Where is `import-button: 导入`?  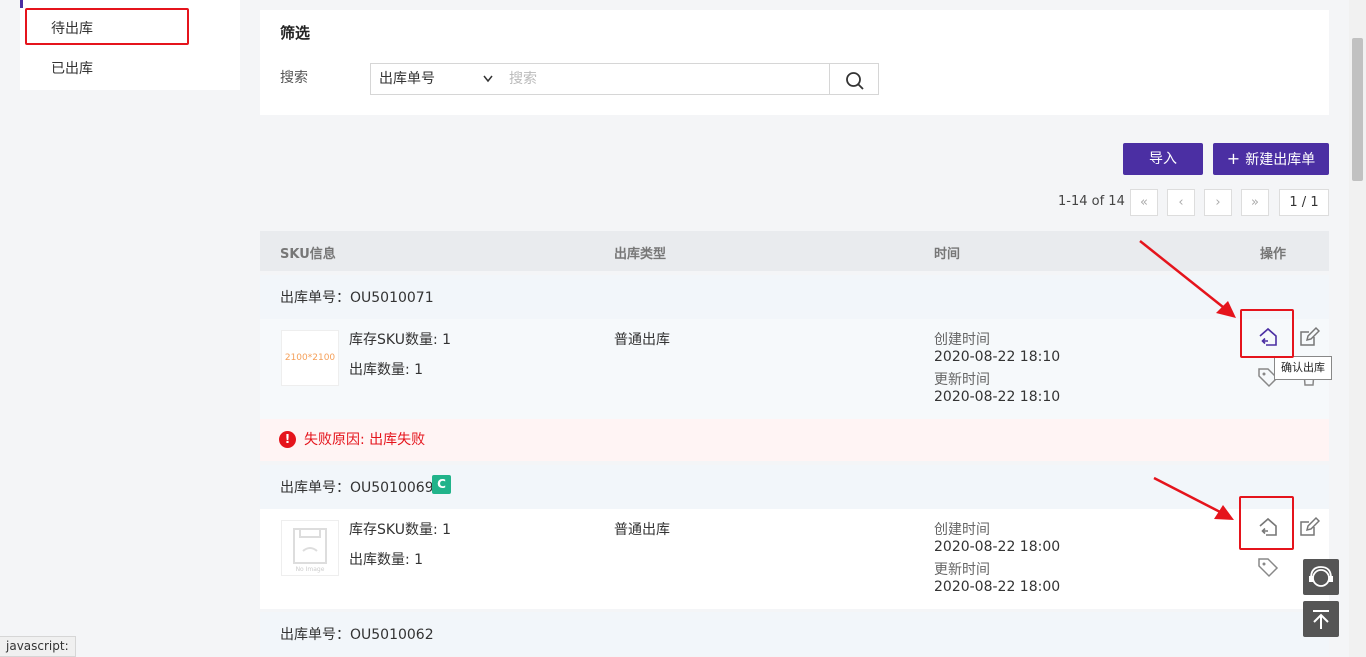 import-button: 导入 is located at coordinates (1163, 159).